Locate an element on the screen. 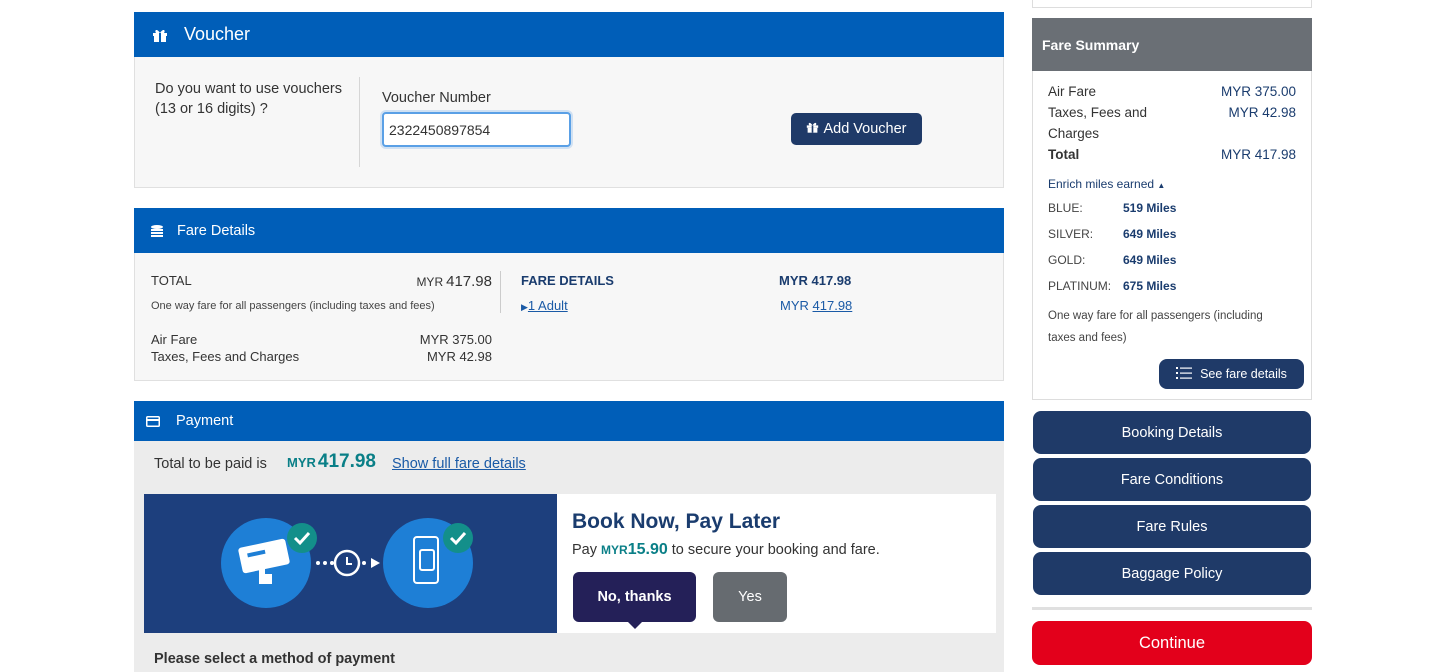 Image resolution: width=1439 pixels, height=672 pixels. add-voucher-label: Add Voucher is located at coordinates (865, 129).